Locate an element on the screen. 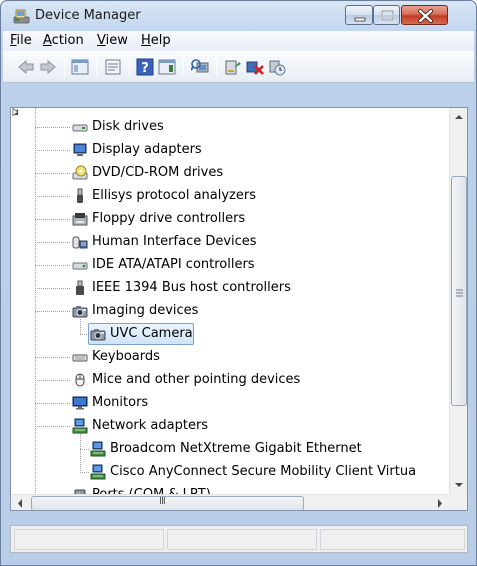 Image resolution: width=477 pixels, height=566 pixels. maximize-button is located at coordinates (386, 15).